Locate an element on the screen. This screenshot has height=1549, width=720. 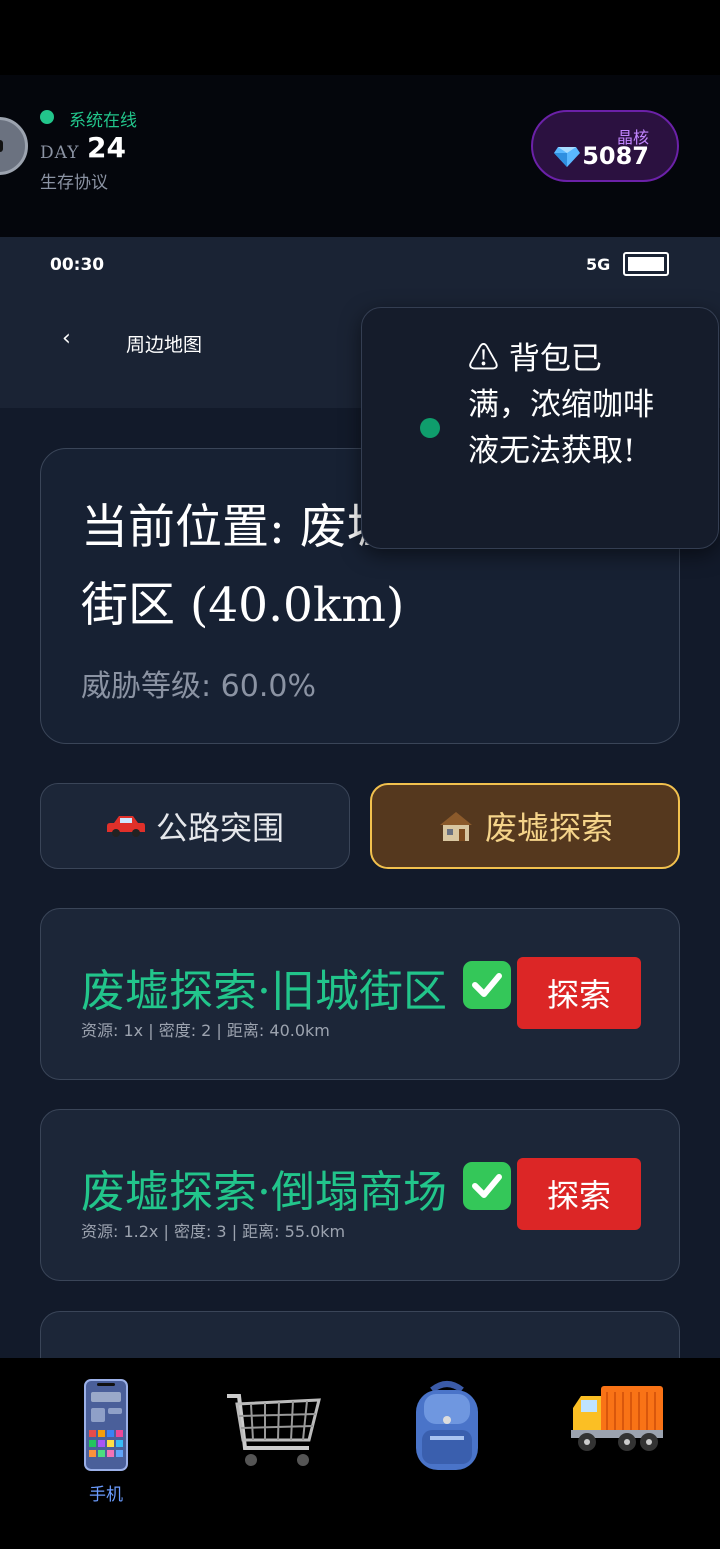
crystal-value-row: 5087 is located at coordinates (601, 156).